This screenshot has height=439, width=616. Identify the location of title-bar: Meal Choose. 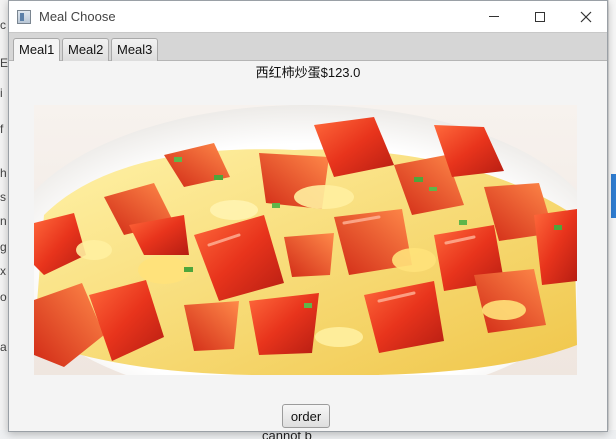
(308, 16).